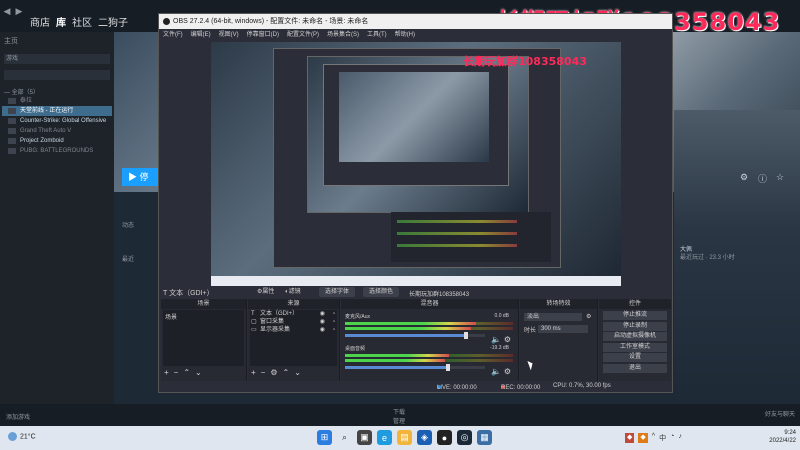 The image size is (800, 450). Describe the element at coordinates (444, 437) in the screenshot. I see `obs-icon: ●` at that location.